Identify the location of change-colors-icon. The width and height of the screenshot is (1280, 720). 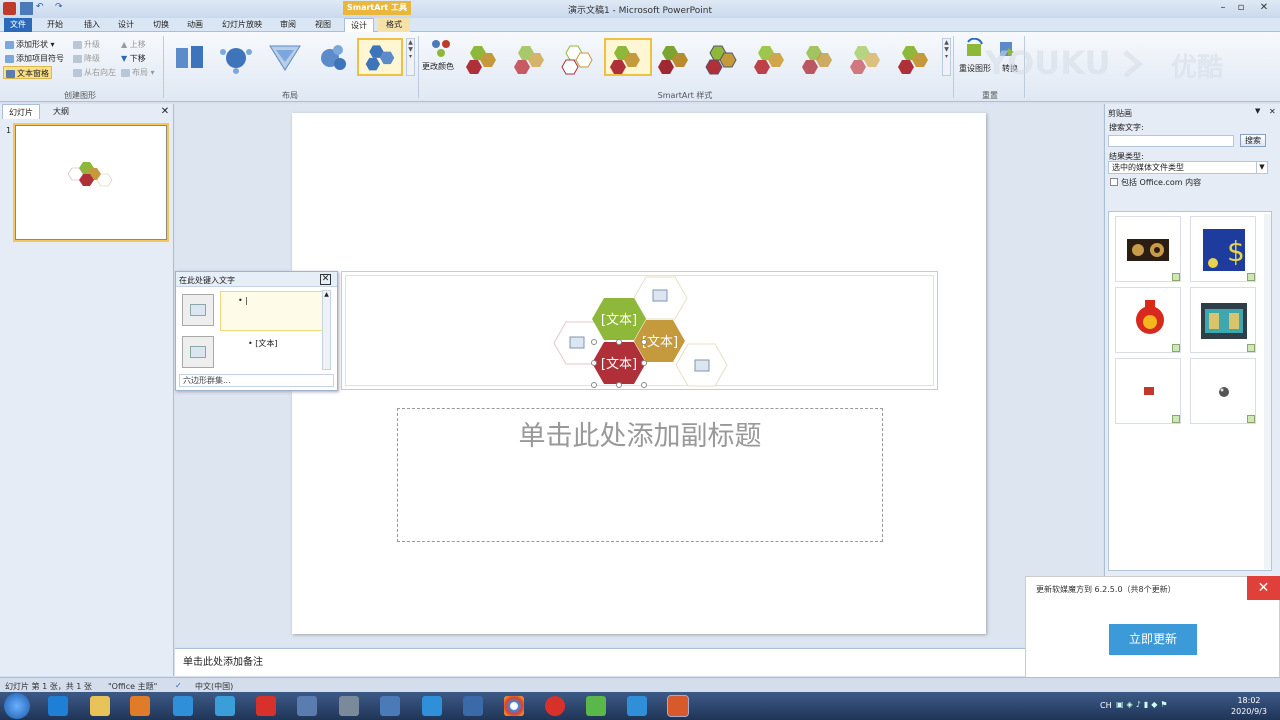
(441, 49).